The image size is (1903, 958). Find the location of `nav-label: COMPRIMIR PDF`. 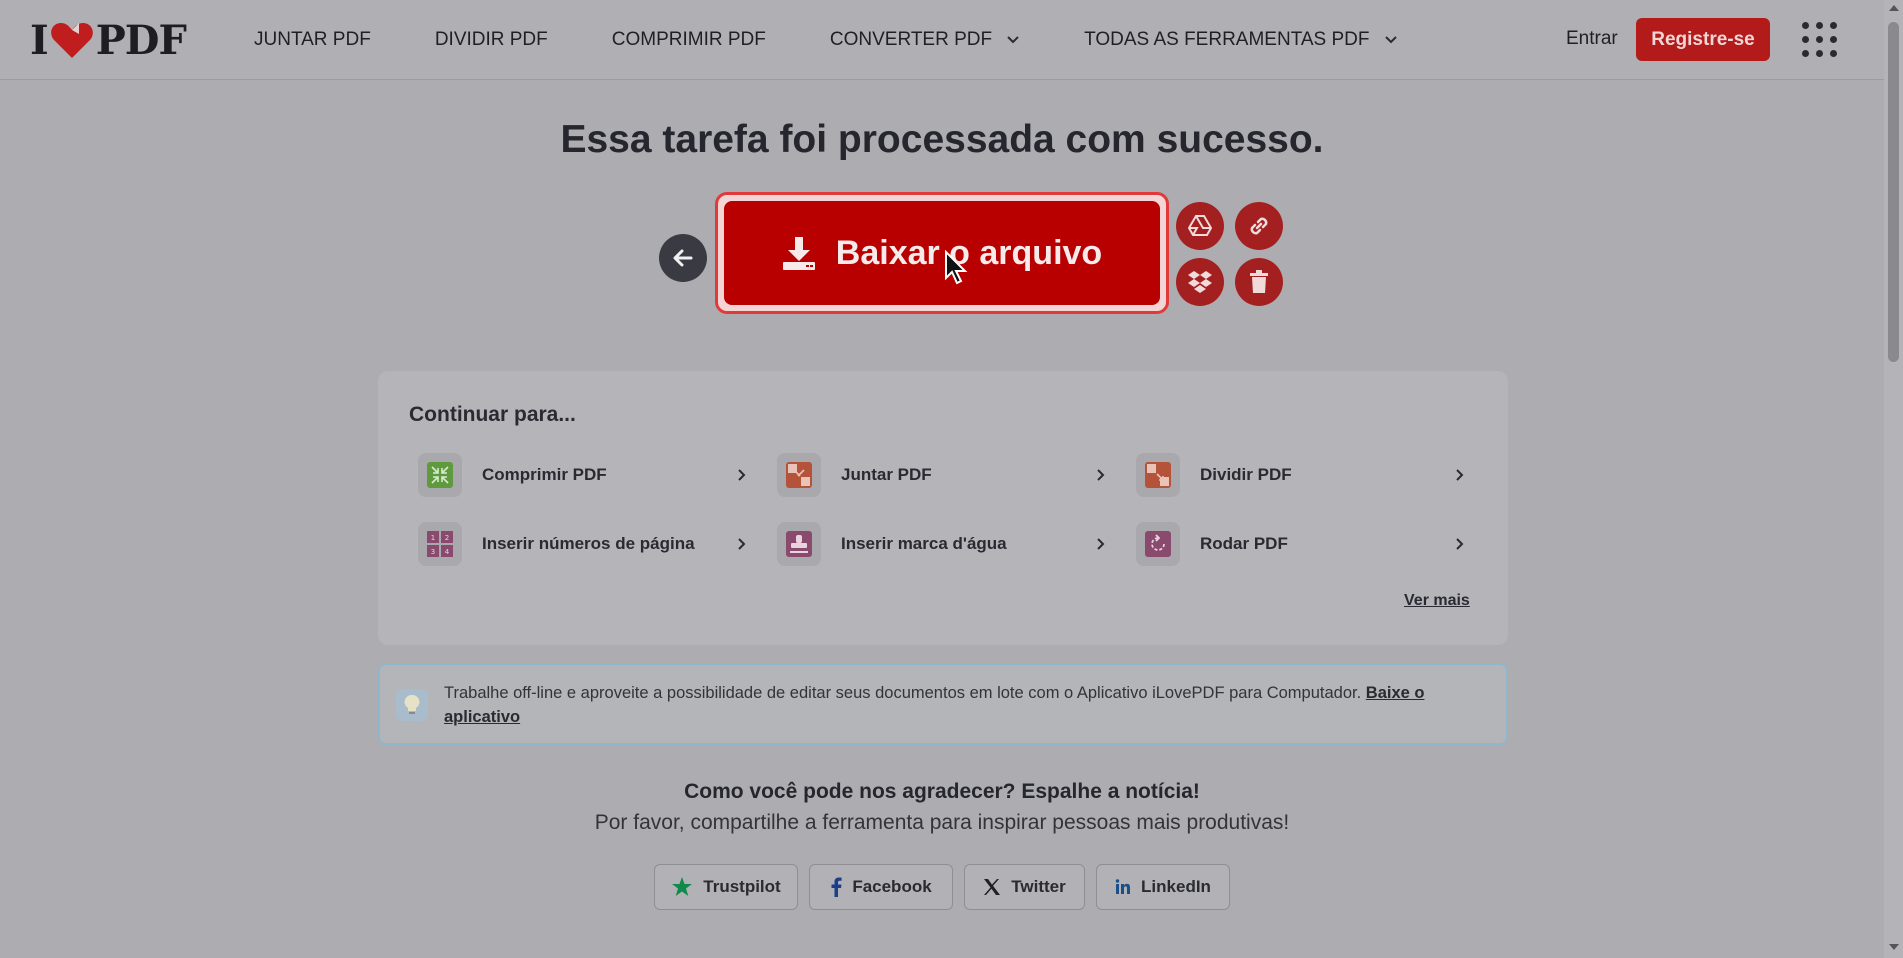

nav-label: COMPRIMIR PDF is located at coordinates (688, 39).